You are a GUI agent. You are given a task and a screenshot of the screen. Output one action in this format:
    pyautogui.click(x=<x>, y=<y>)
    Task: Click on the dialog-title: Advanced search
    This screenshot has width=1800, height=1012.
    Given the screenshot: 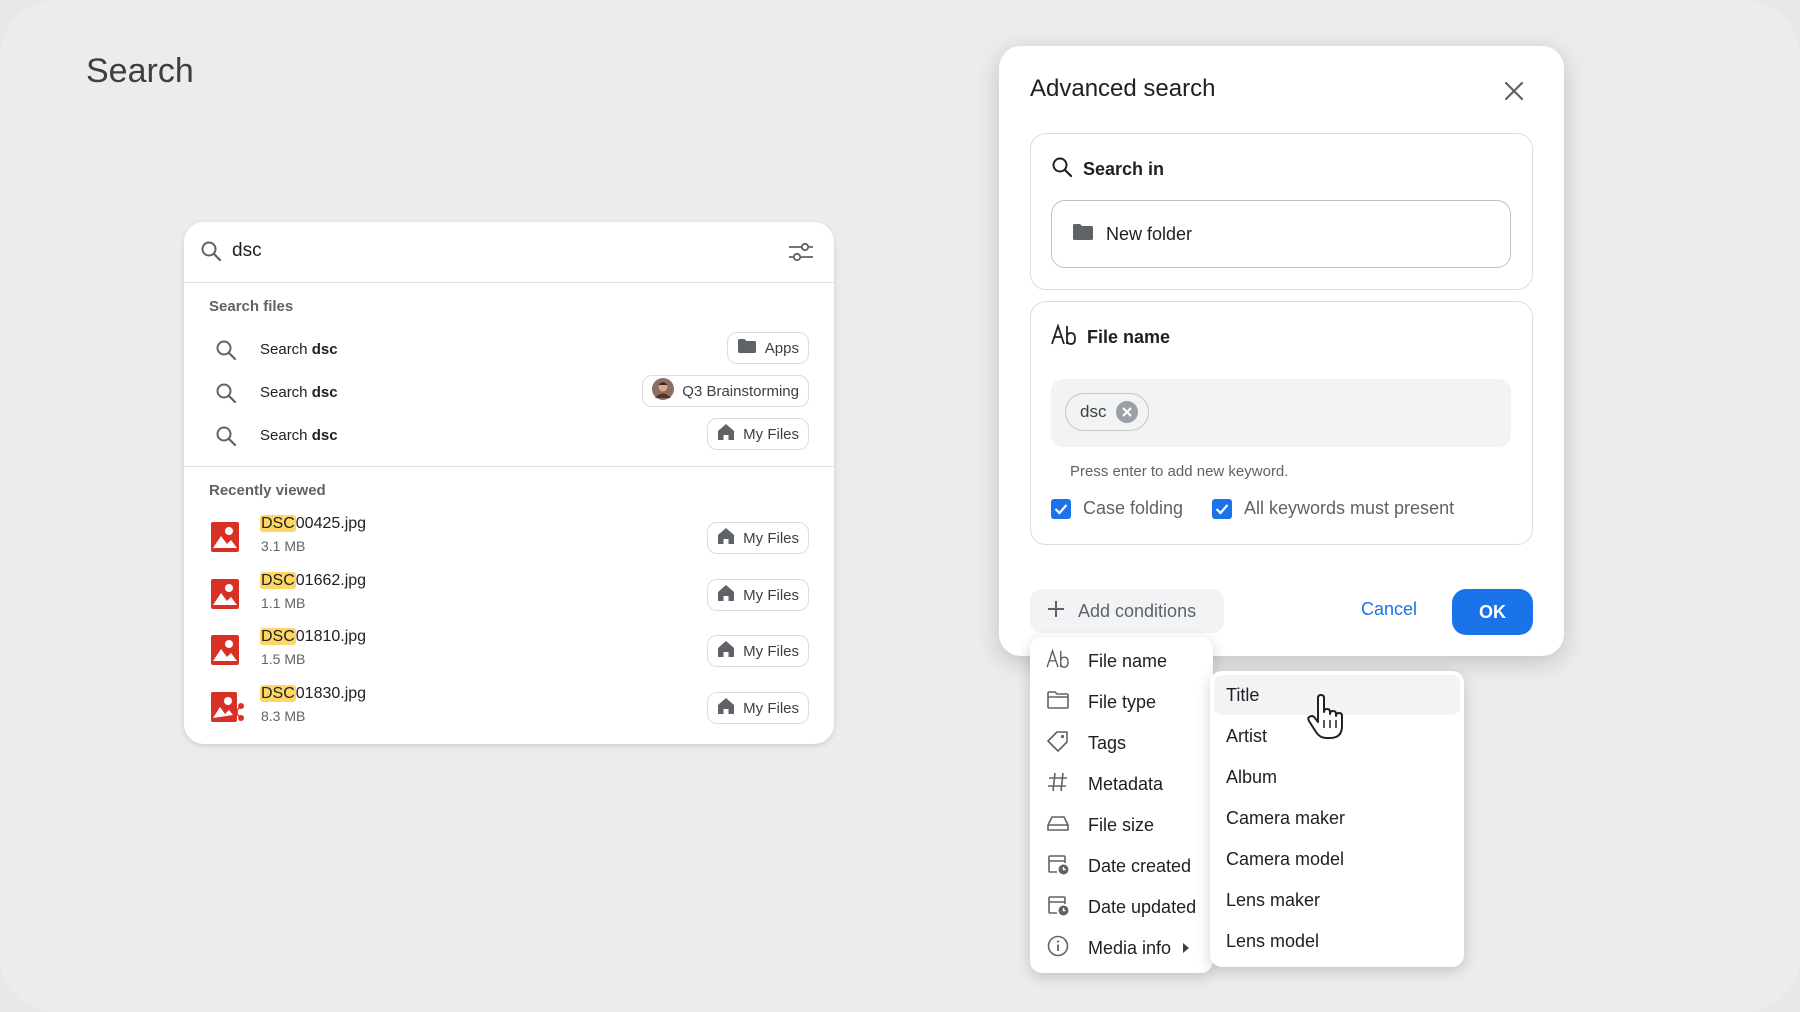 What is the action you would take?
    pyautogui.click(x=1123, y=88)
    